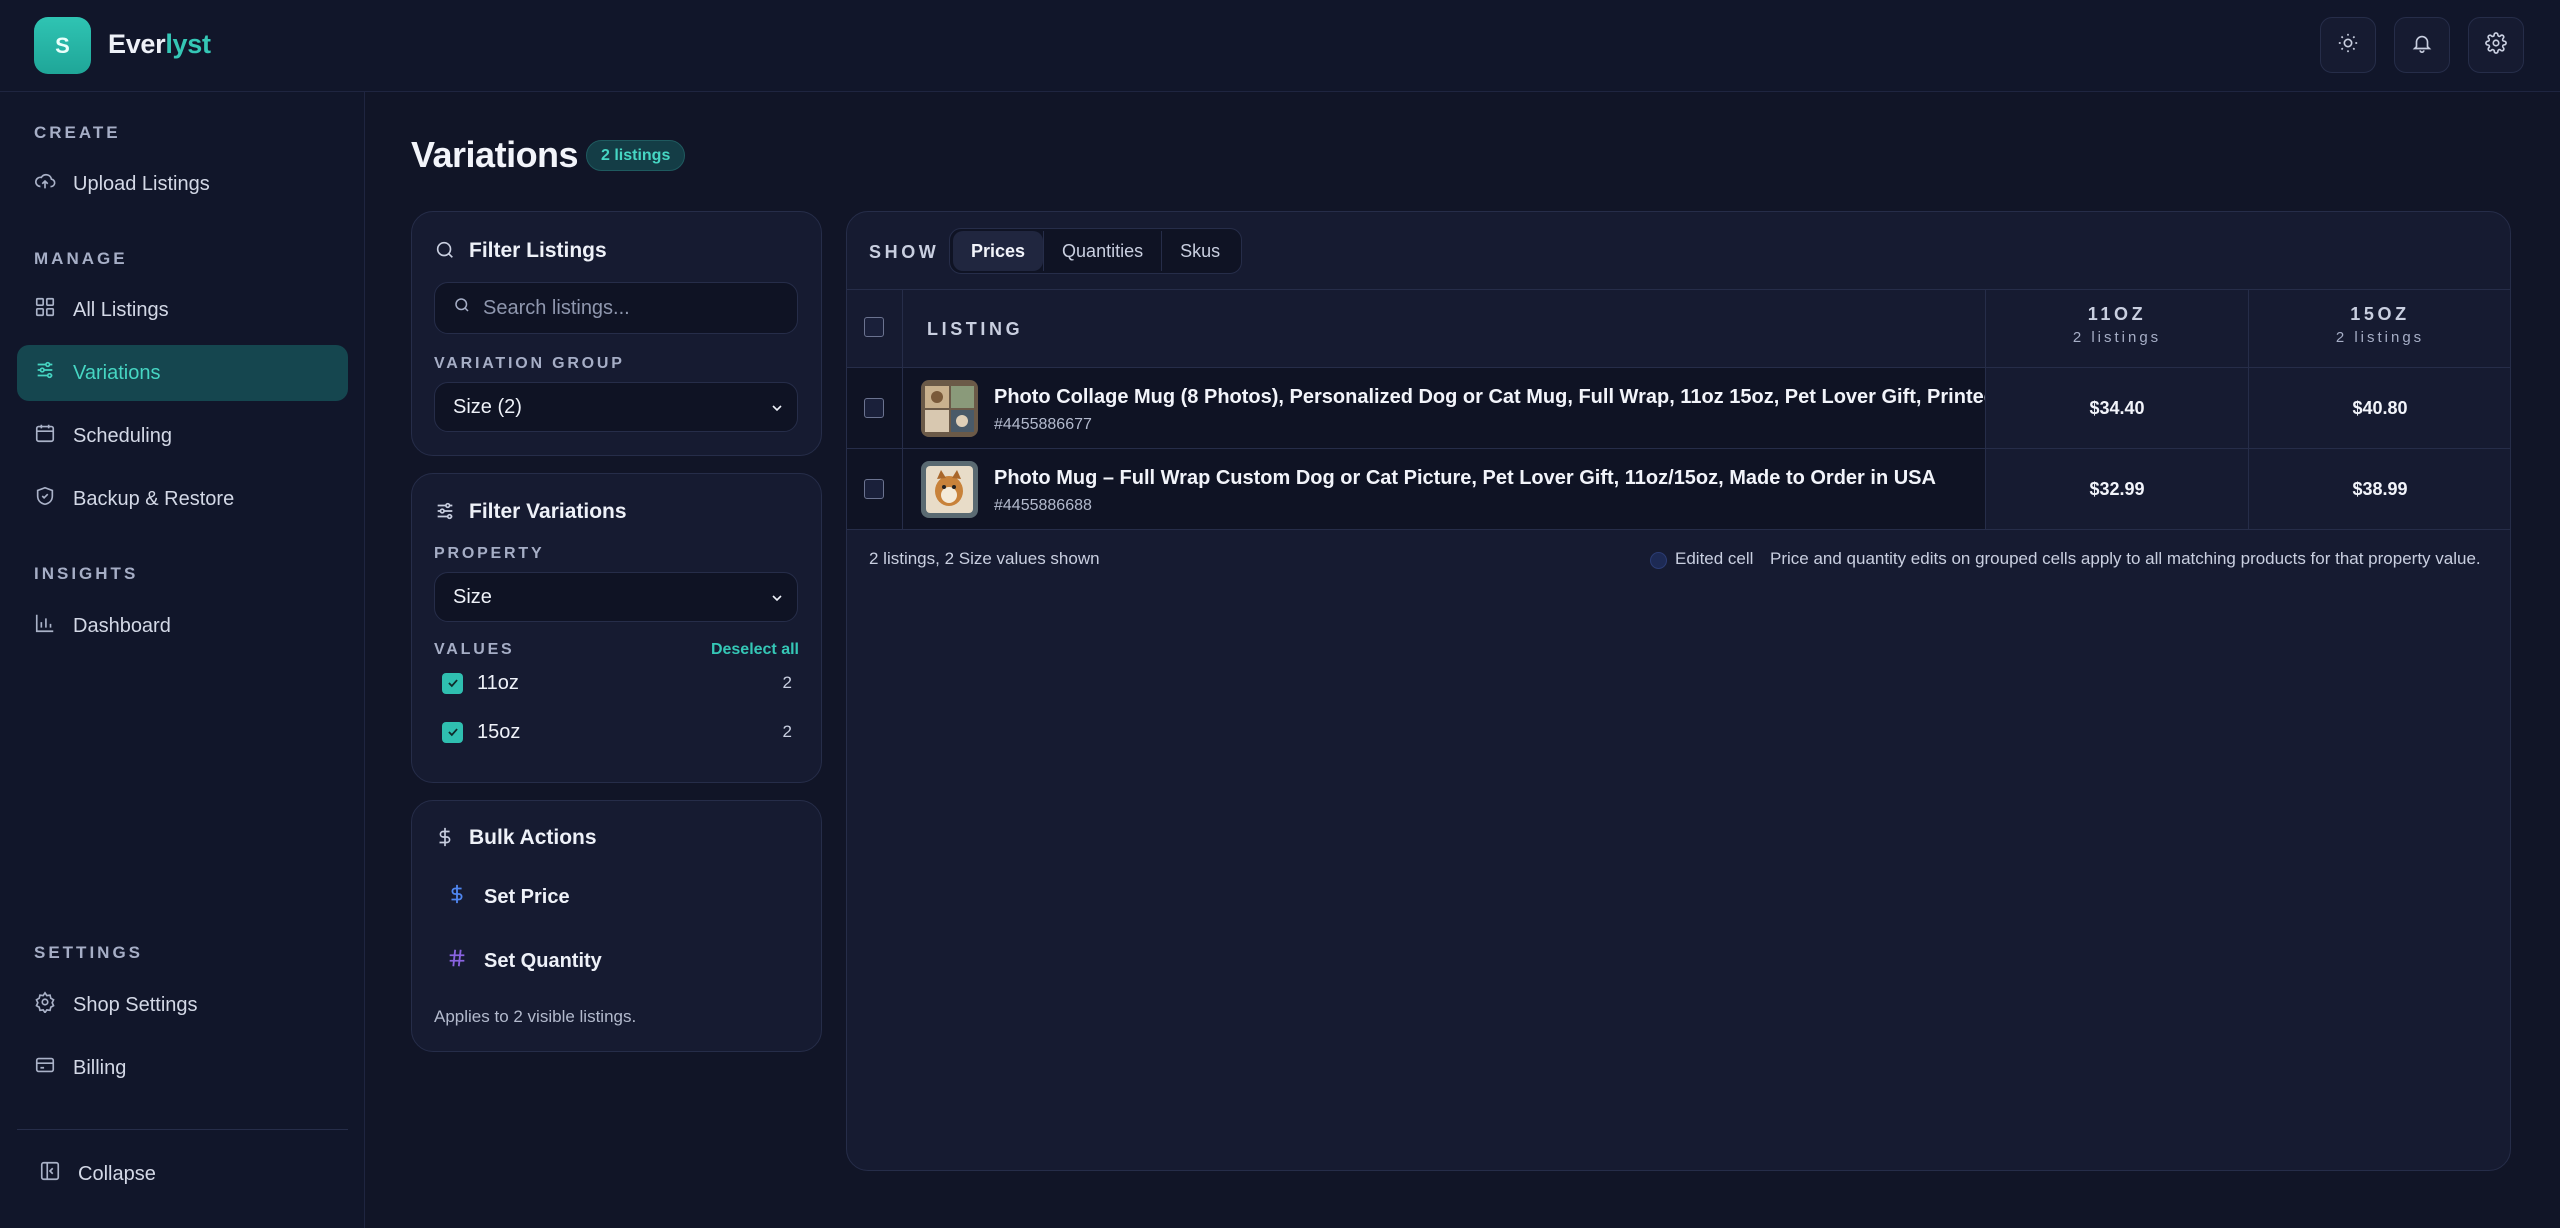 Image resolution: width=2560 pixels, height=1228 pixels. Describe the element at coordinates (445, 511) in the screenshot. I see `sliders-icon` at that location.